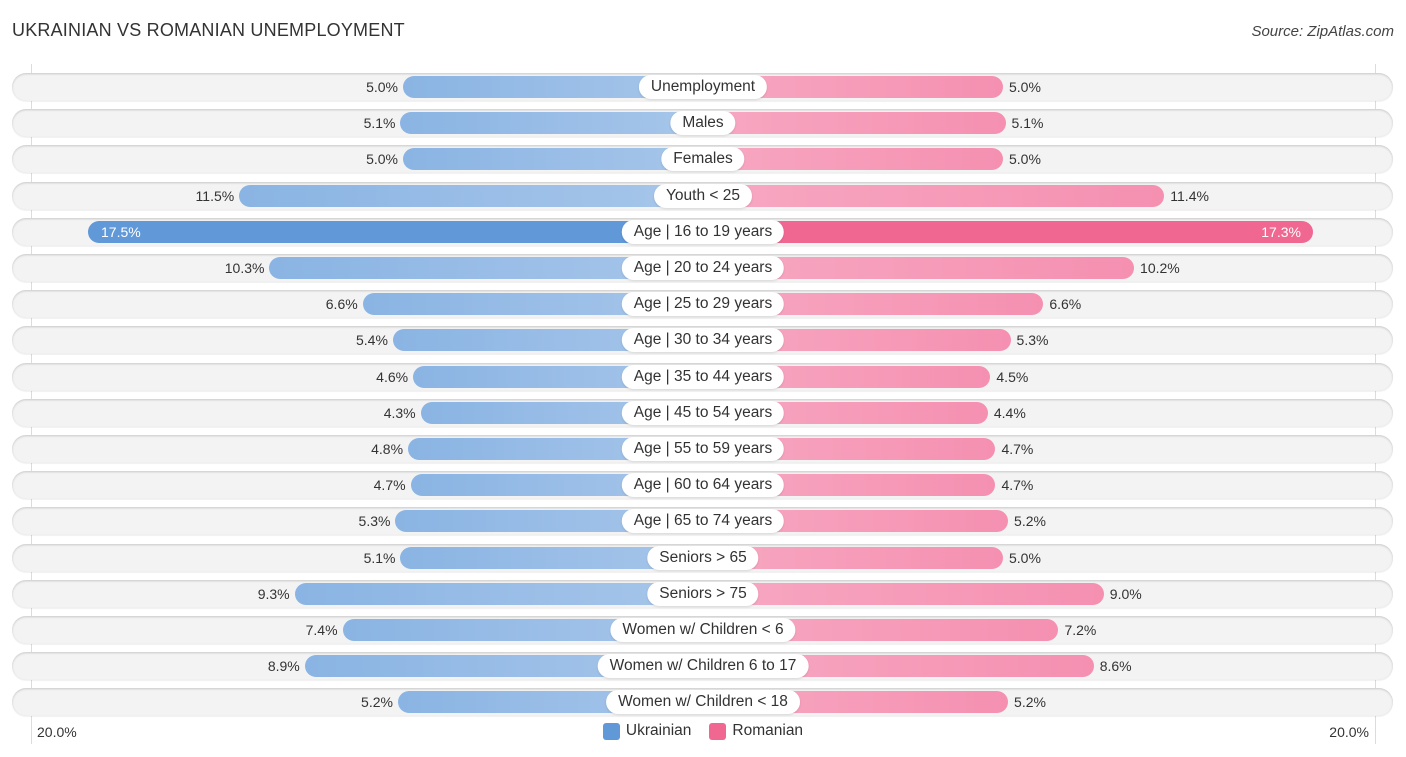 The image size is (1406, 757). I want to click on legend-label-romanian: Romanian, so click(768, 730).